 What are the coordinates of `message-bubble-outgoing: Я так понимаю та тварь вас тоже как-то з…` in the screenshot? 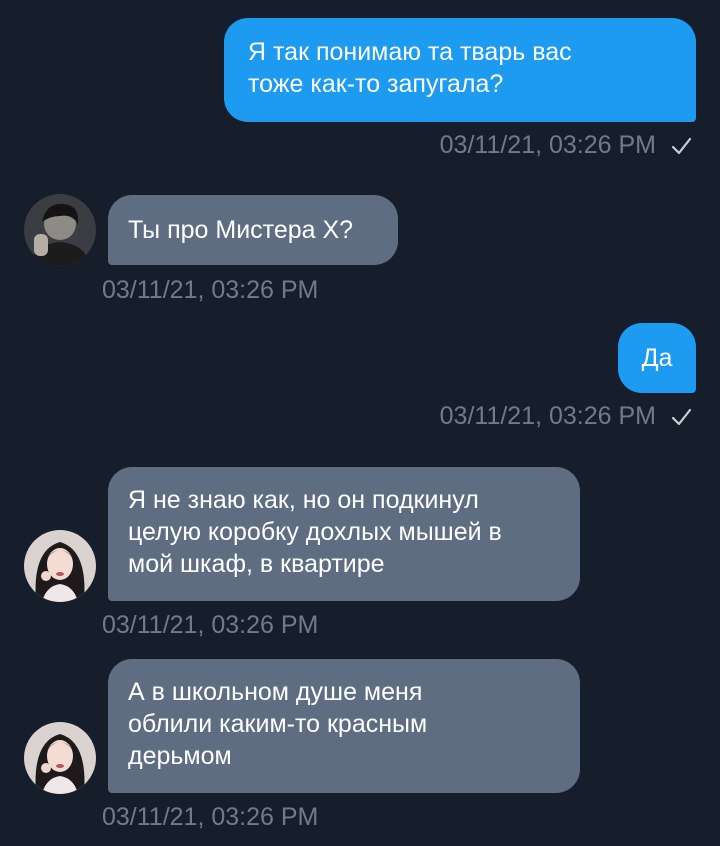 It's located at (460, 70).